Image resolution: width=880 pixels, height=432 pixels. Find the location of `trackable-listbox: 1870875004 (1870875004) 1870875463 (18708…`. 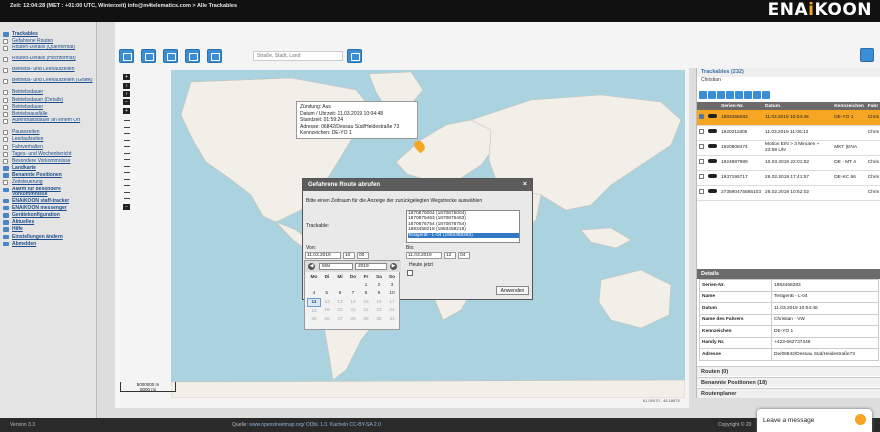

trackable-listbox: 1870875004 (1870875004) 1870875463 (18708… is located at coordinates (463, 226).